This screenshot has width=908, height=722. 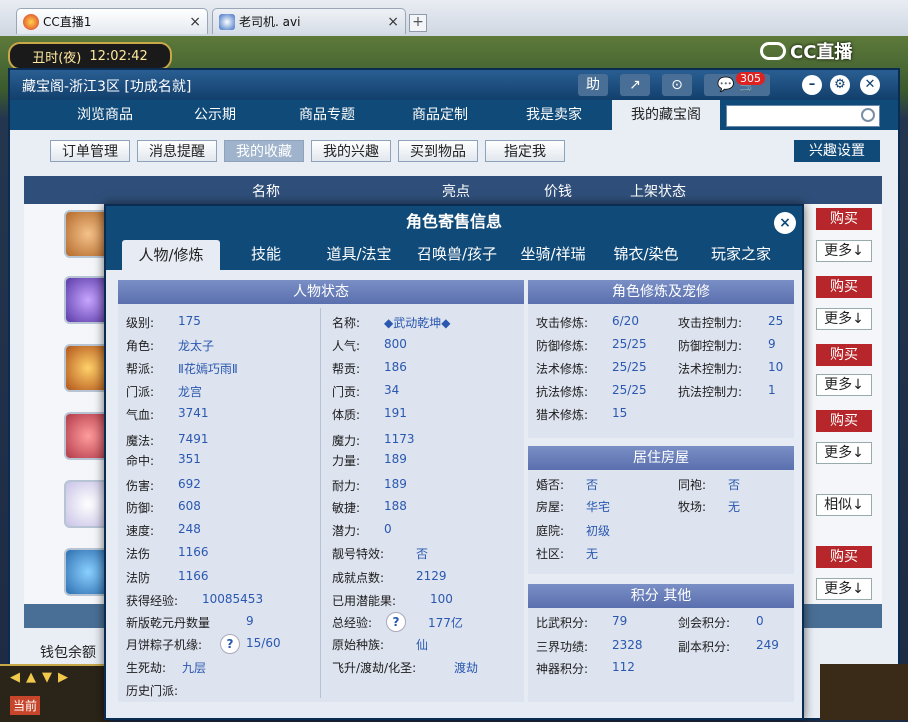 What do you see at coordinates (593, 85) in the screenshot?
I see `help-button: 助` at bounding box center [593, 85].